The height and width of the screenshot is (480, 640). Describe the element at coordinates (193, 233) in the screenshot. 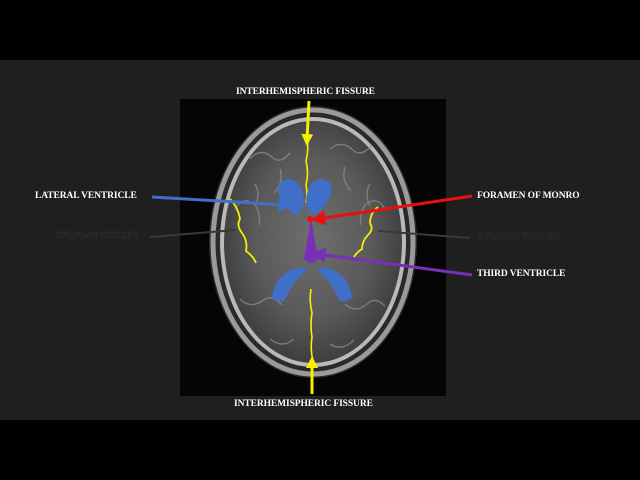

I see `sylvian-left-arrow-faded` at that location.